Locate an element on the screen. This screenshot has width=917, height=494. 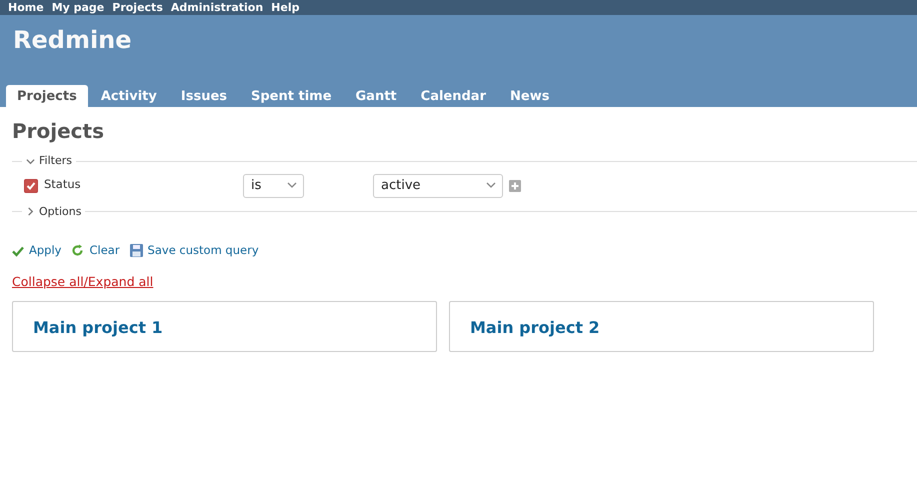
fieldset-legend: Options is located at coordinates (60, 212).